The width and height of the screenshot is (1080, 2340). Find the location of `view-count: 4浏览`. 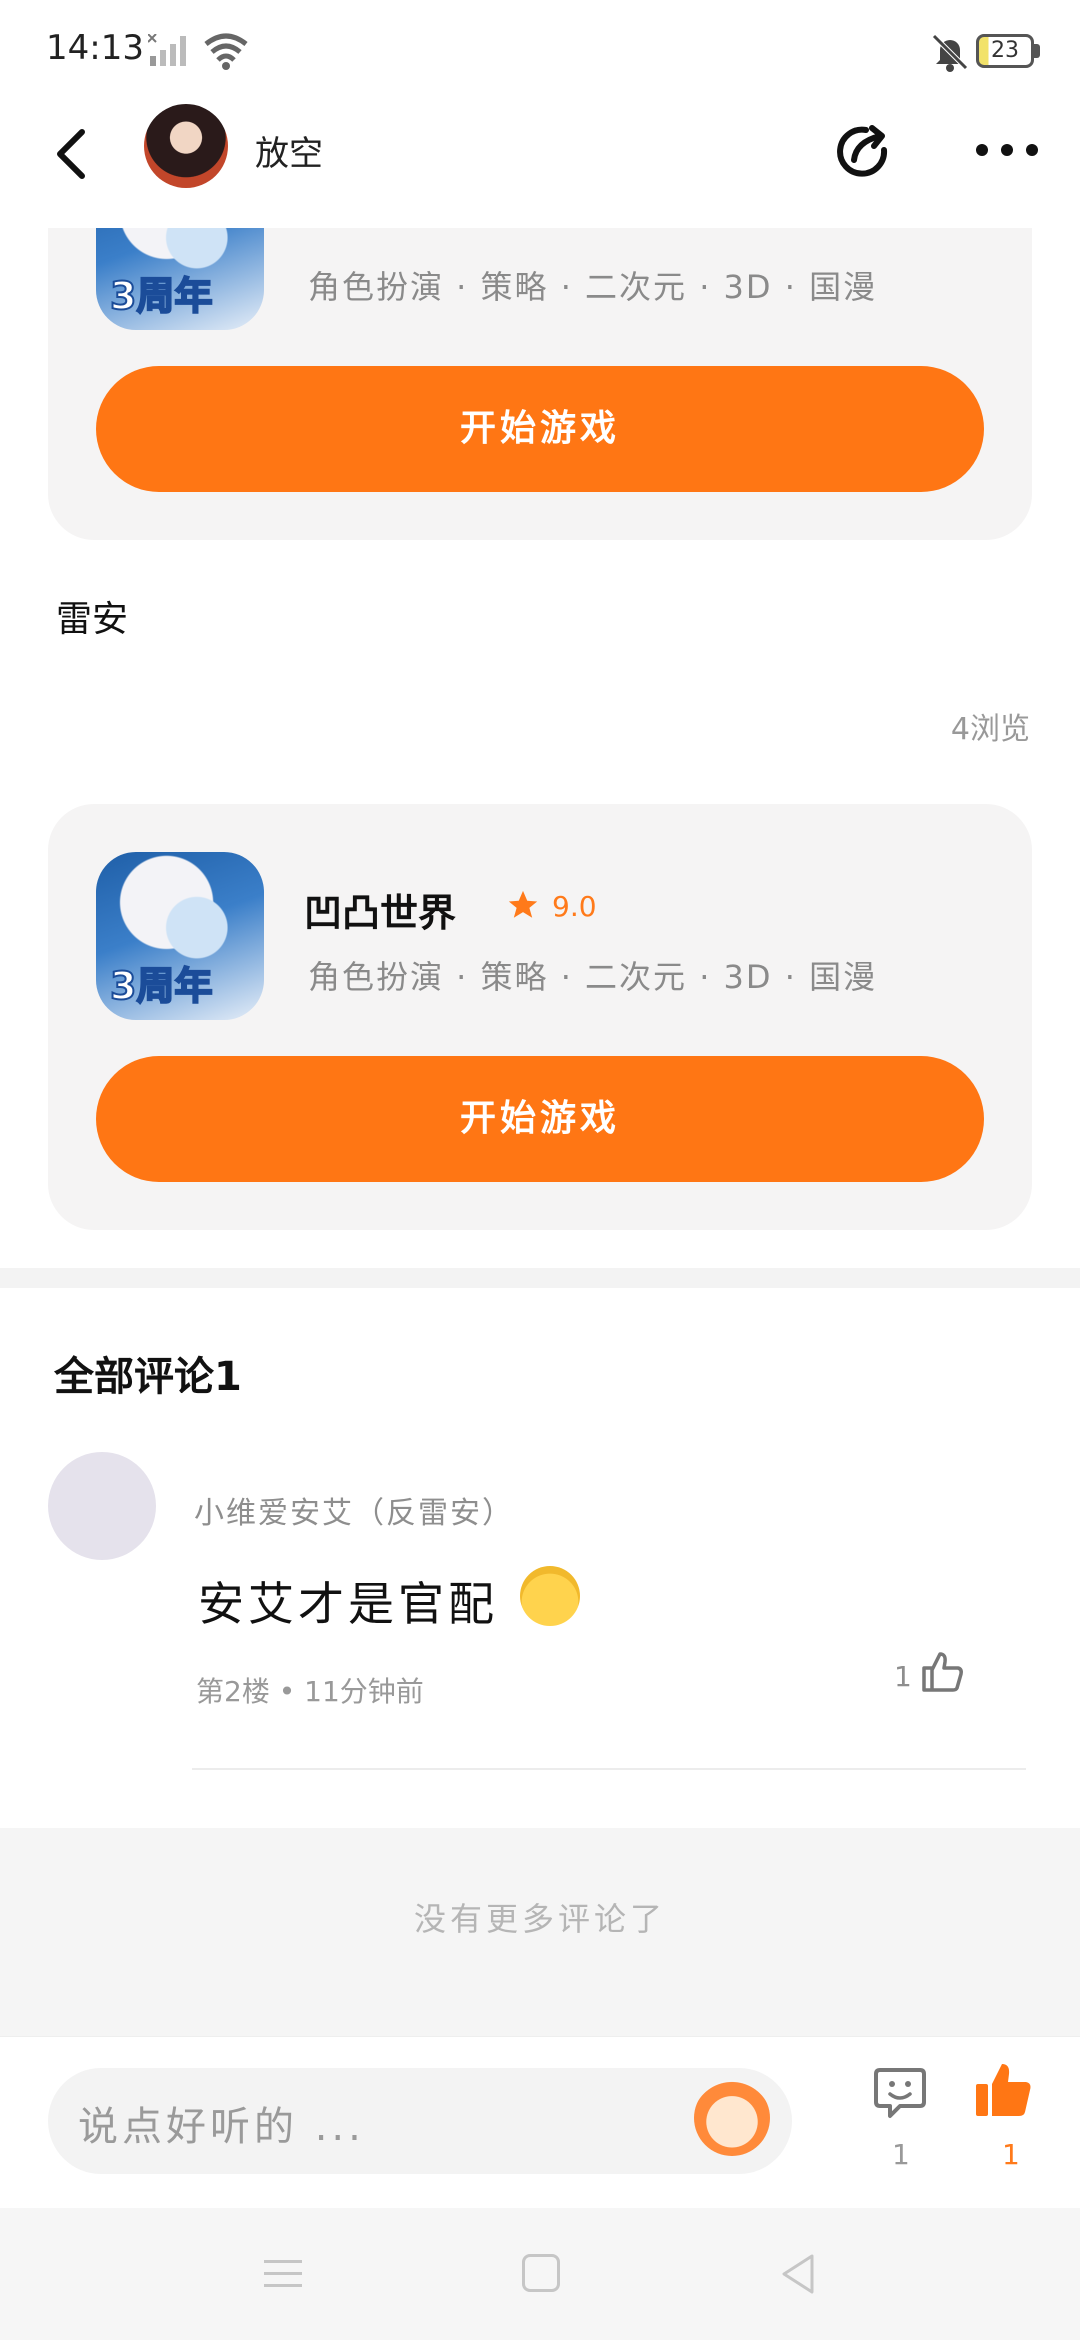

view-count: 4浏览 is located at coordinates (990, 729).